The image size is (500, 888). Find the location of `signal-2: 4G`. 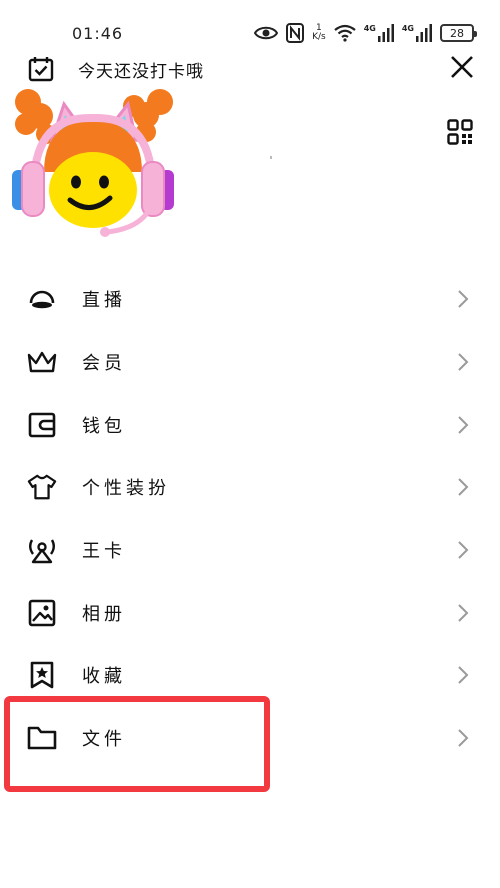

signal-2: 4G is located at coordinates (417, 33).